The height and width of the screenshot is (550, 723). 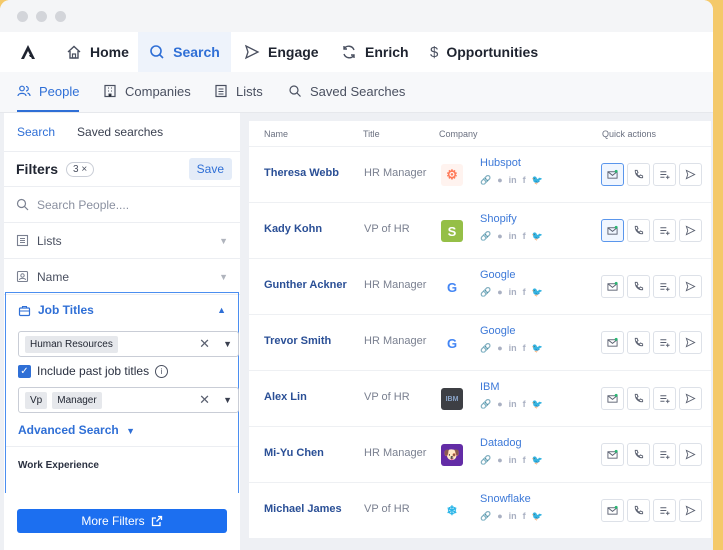 What do you see at coordinates (210, 169) in the screenshot?
I see `save-filters-button: Save` at bounding box center [210, 169].